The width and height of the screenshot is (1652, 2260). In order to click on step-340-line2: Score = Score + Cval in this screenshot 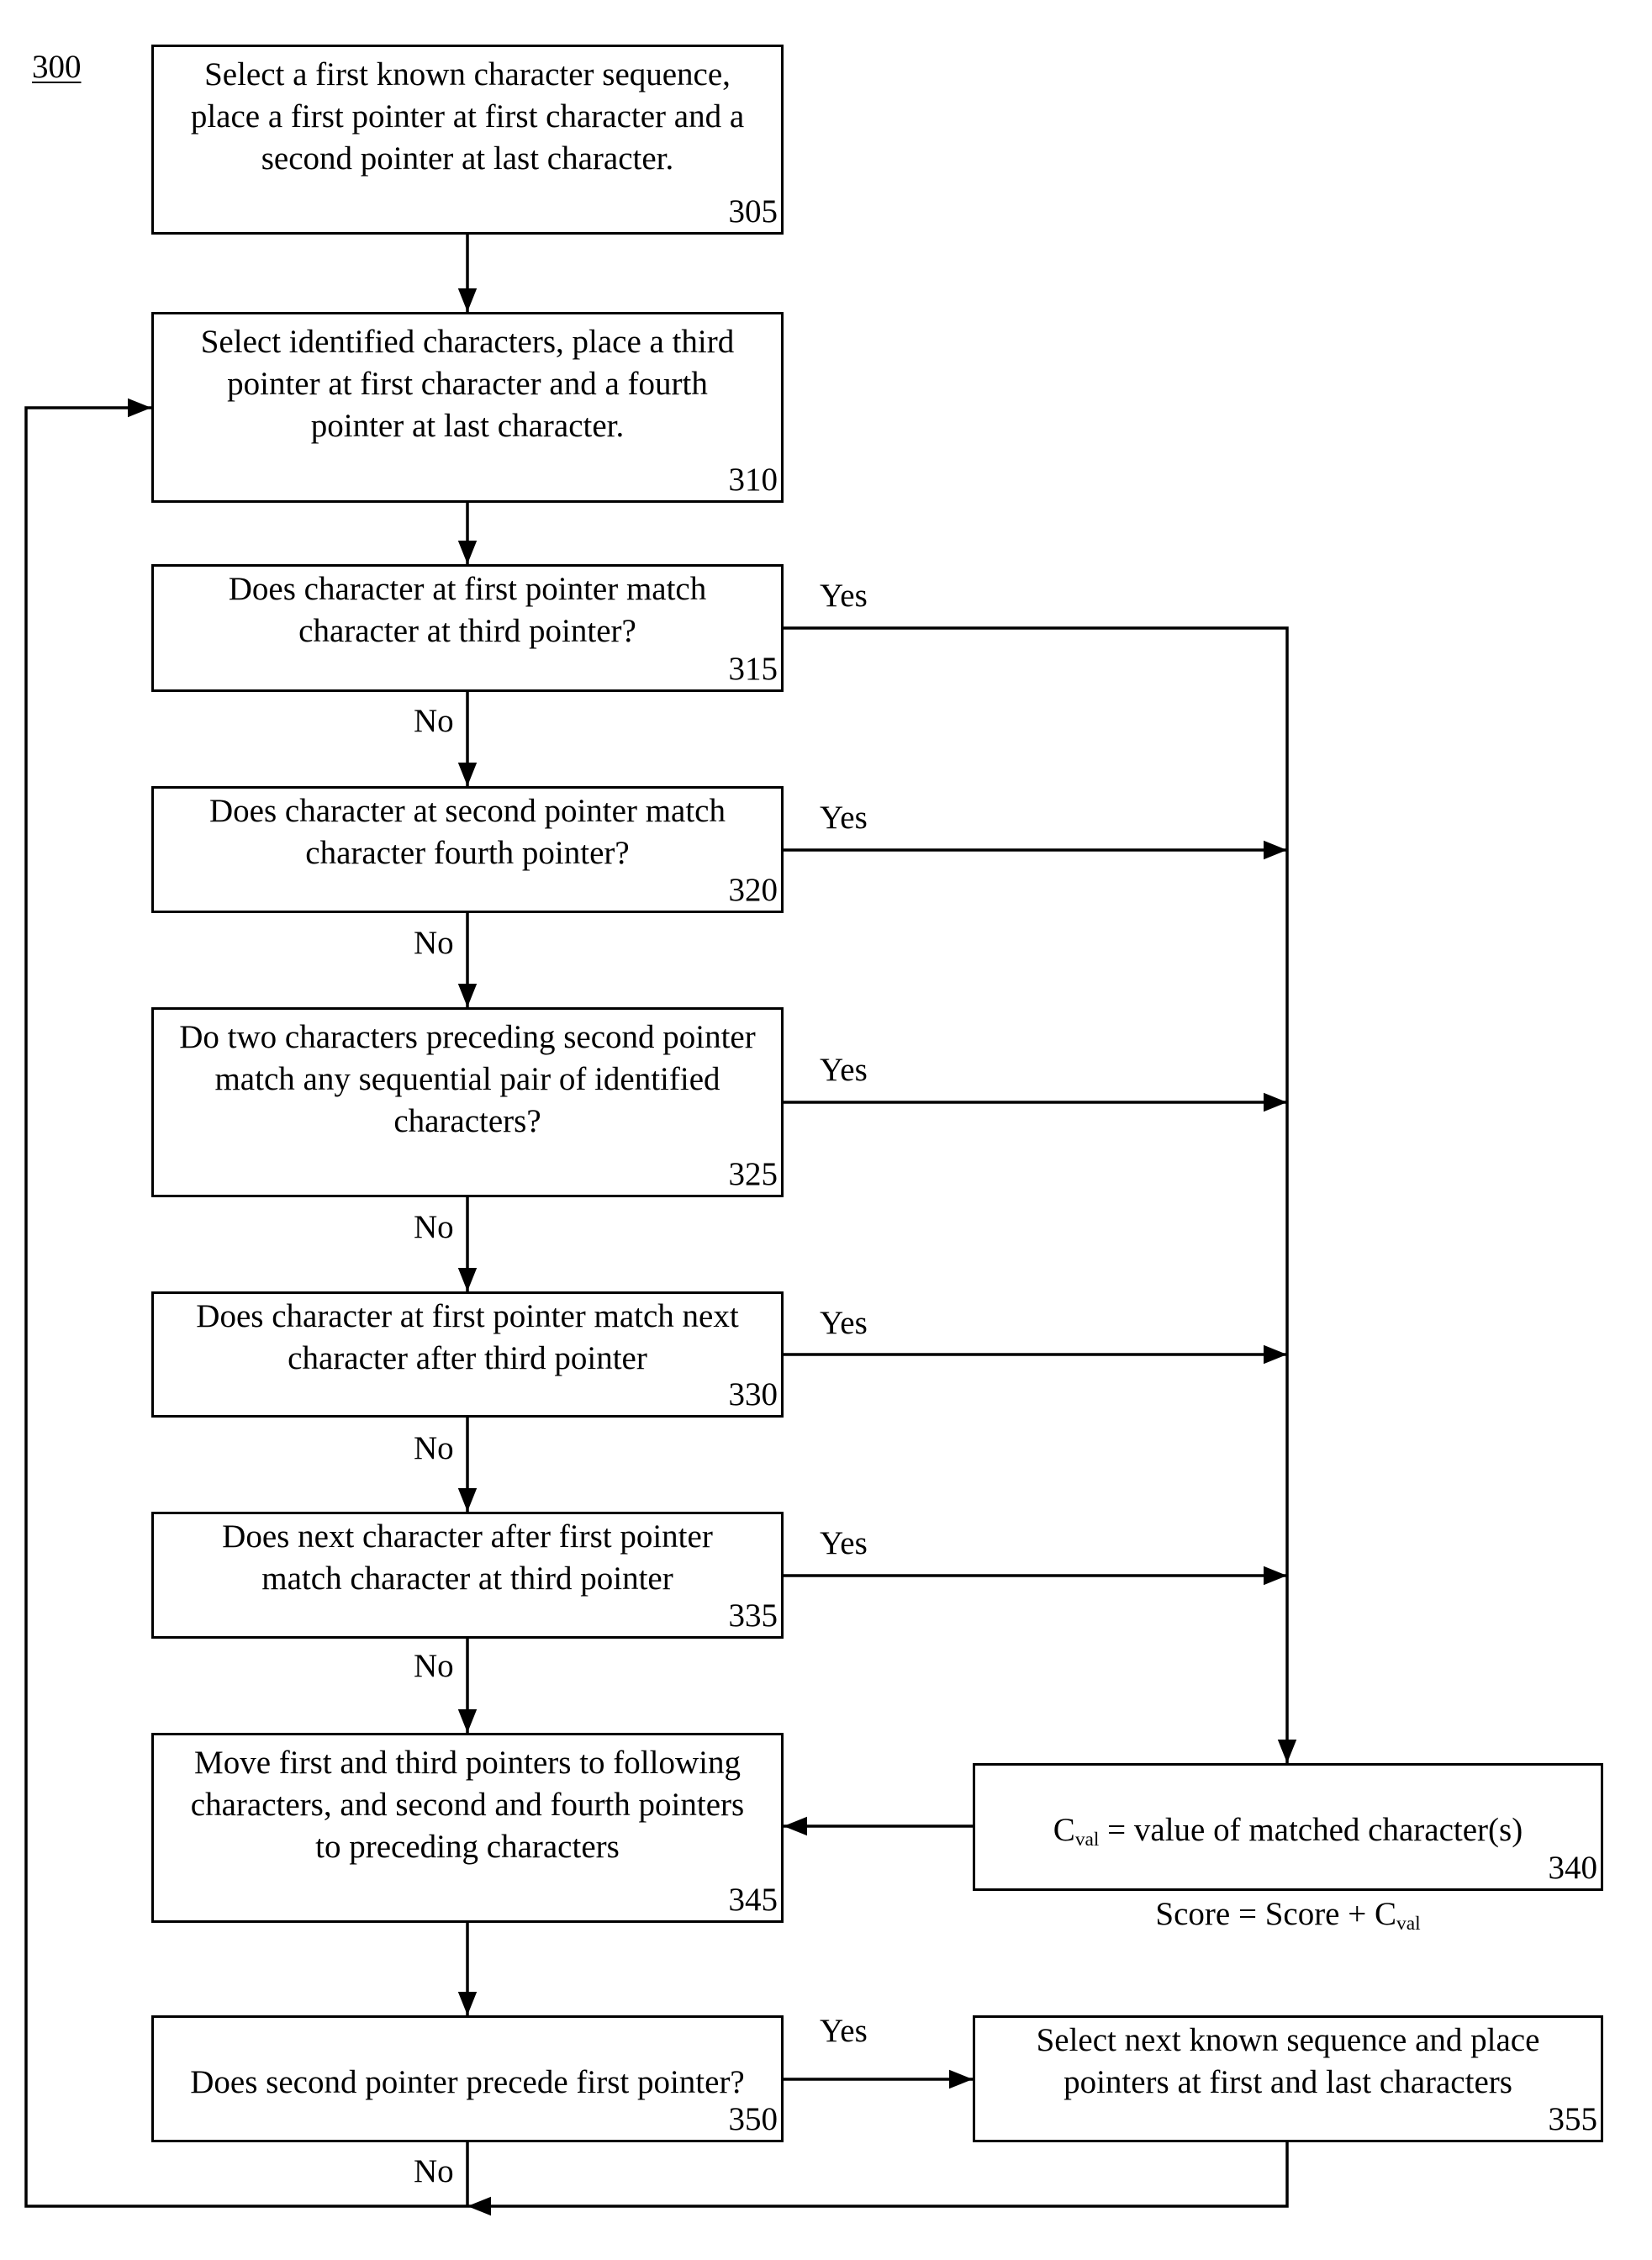, I will do `click(1288, 1914)`.